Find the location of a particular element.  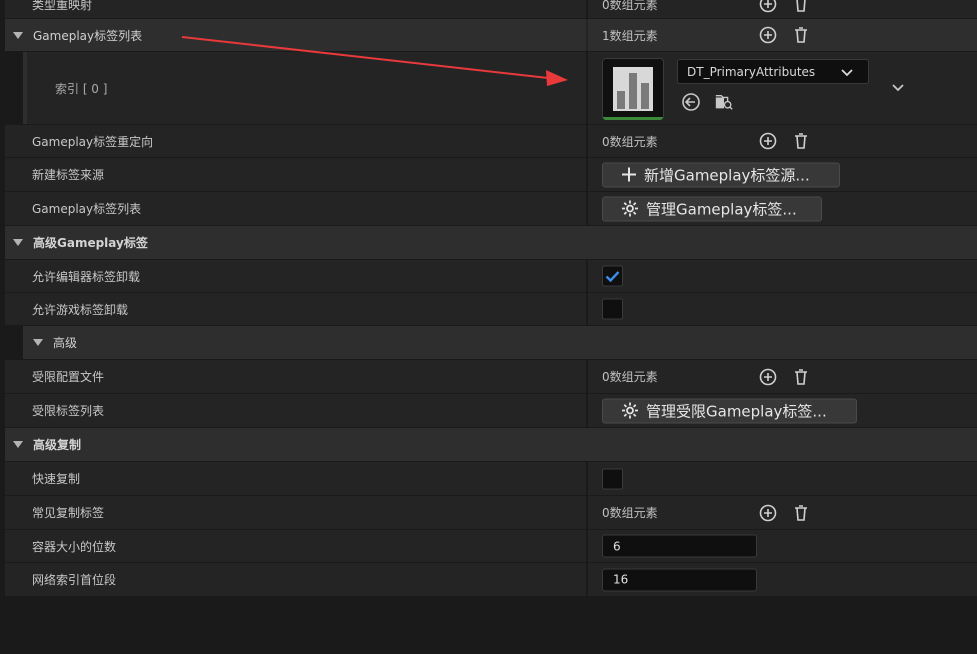

row-common-rep-tags: 常见复制标签 0数组元素 is located at coordinates (491, 512).